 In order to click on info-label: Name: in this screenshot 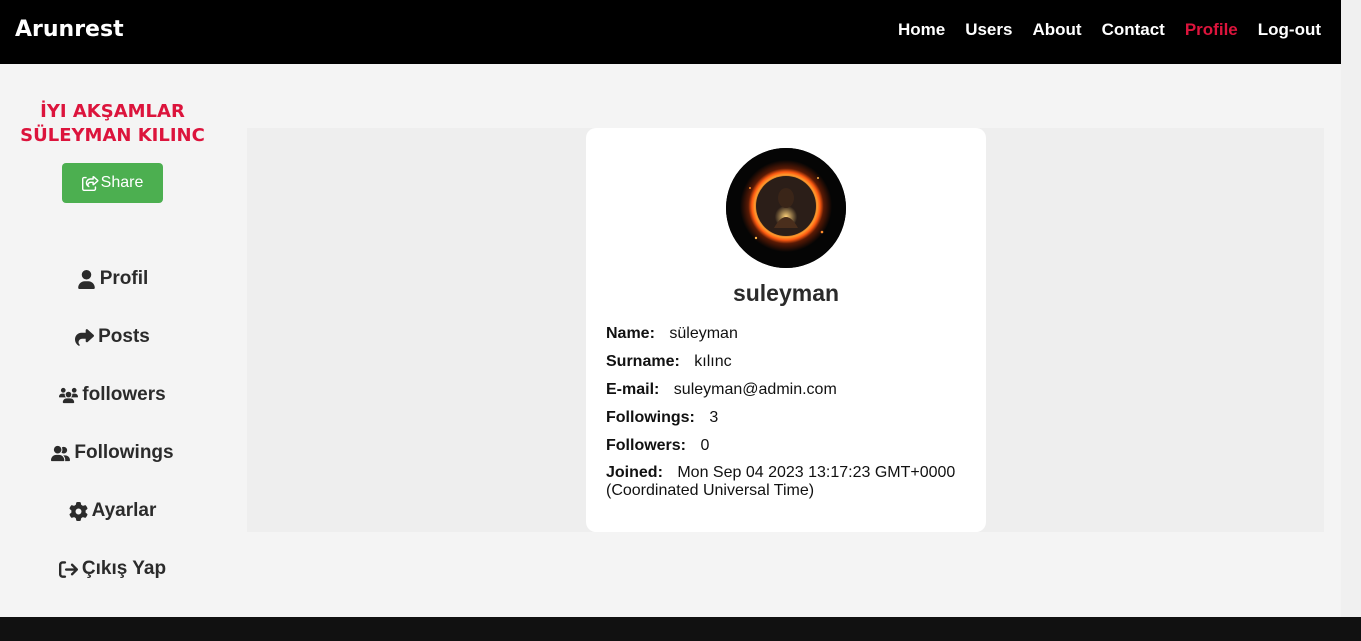, I will do `click(630, 333)`.